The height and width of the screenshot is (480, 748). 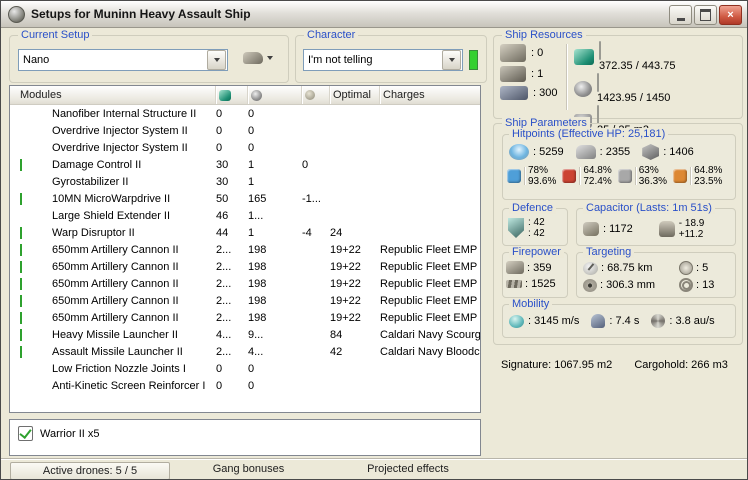 I want to click on module-cpu: 50, so click(x=222, y=198).